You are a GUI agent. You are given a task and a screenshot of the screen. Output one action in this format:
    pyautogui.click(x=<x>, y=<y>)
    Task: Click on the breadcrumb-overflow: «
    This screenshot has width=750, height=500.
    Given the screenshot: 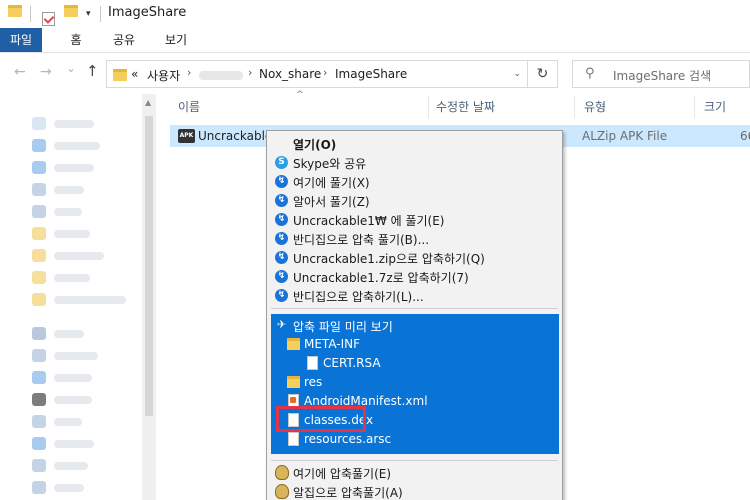 What is the action you would take?
    pyautogui.click(x=134, y=74)
    